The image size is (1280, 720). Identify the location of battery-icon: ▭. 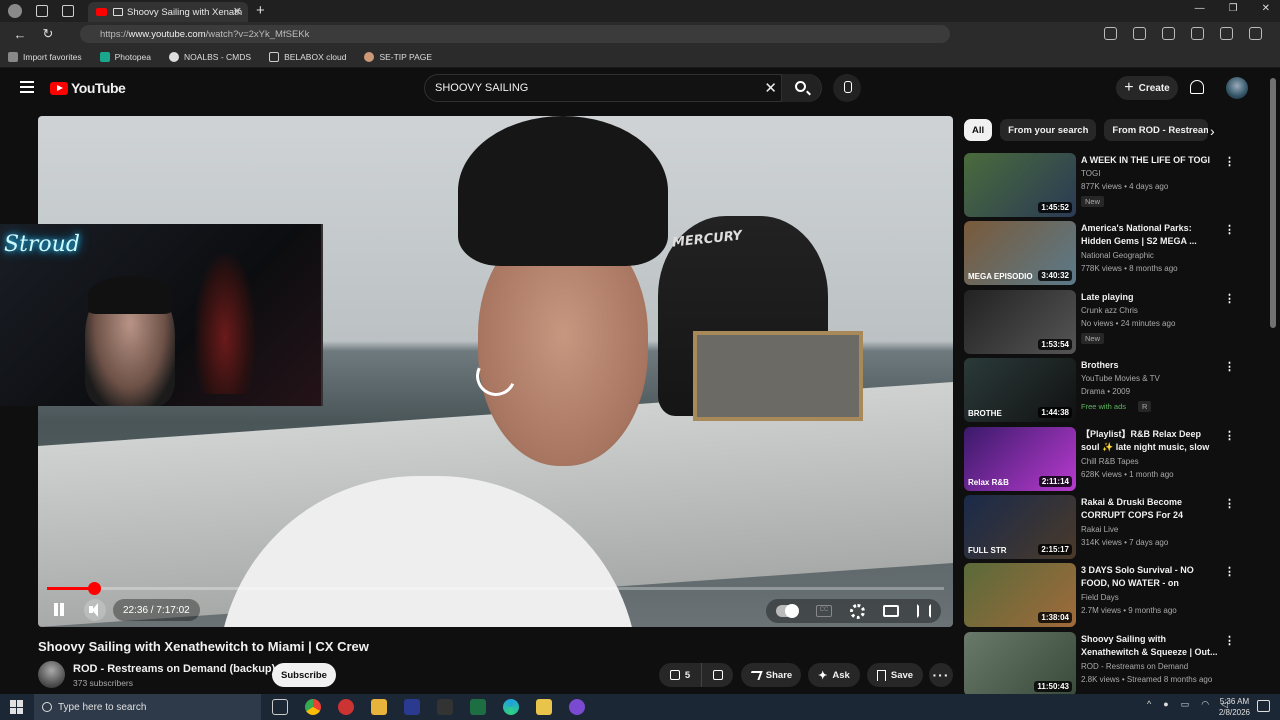
(1185, 704).